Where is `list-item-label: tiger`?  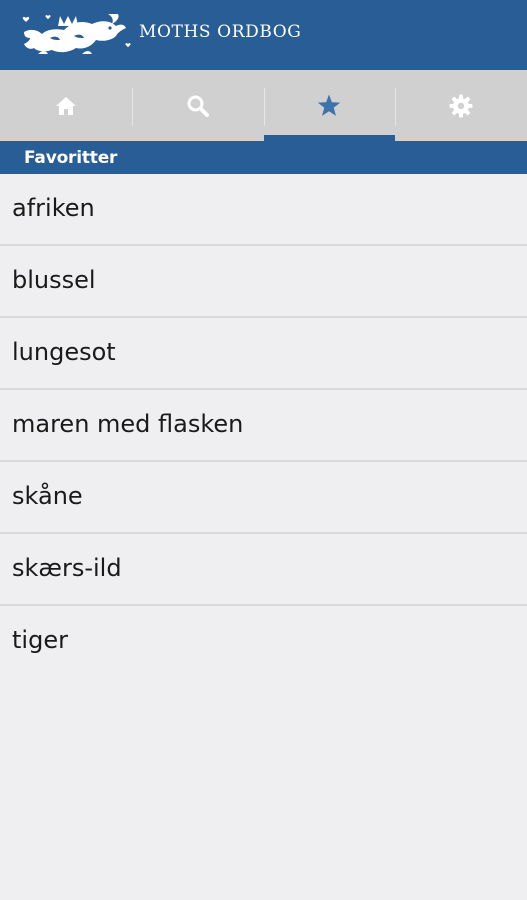
list-item-label: tiger is located at coordinates (40, 640).